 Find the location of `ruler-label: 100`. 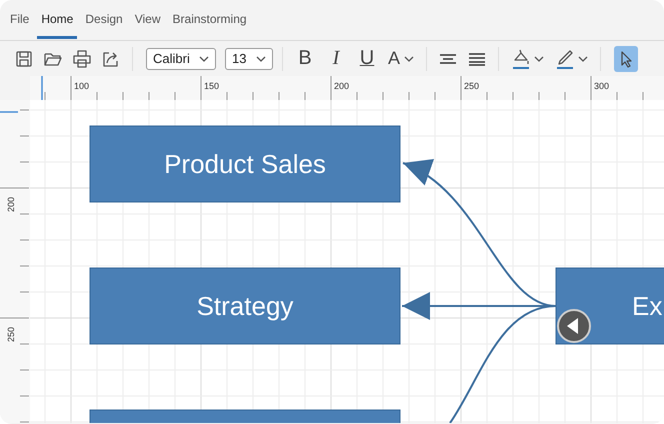

ruler-label: 100 is located at coordinates (82, 86).